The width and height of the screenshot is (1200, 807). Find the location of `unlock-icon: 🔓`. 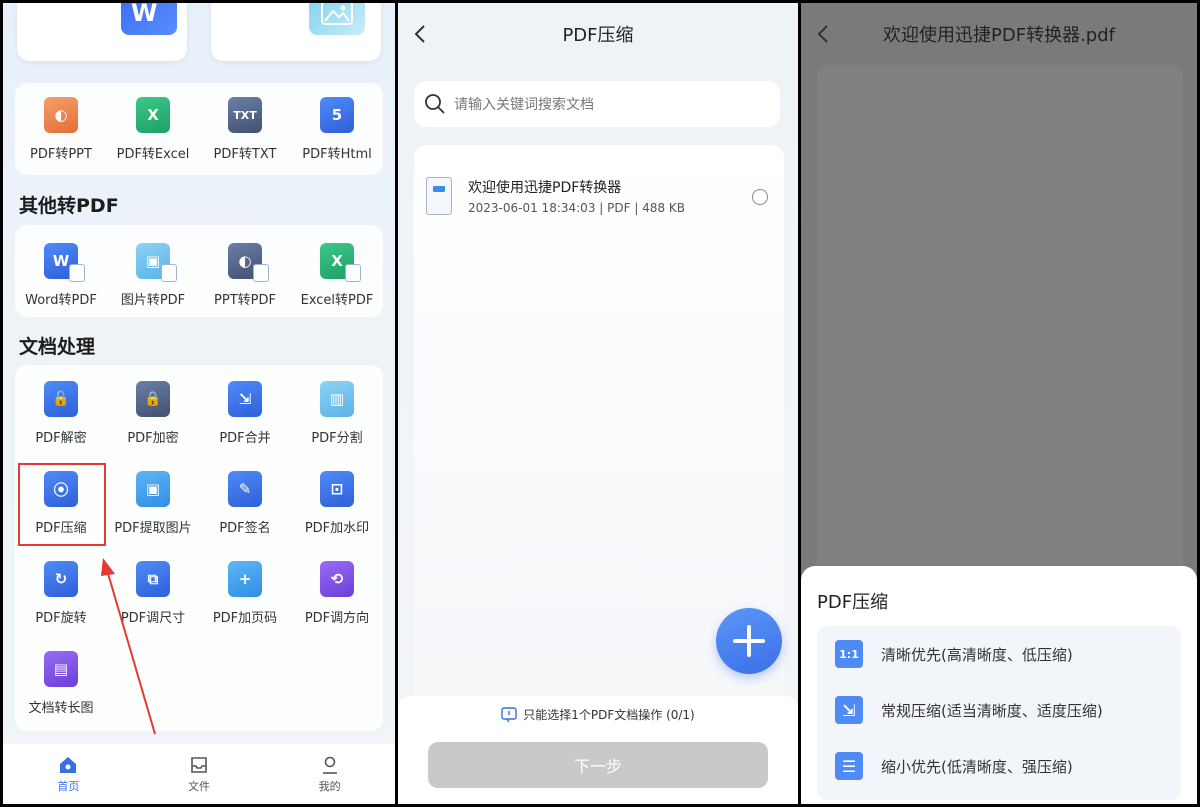

unlock-icon: 🔓 is located at coordinates (61, 399).